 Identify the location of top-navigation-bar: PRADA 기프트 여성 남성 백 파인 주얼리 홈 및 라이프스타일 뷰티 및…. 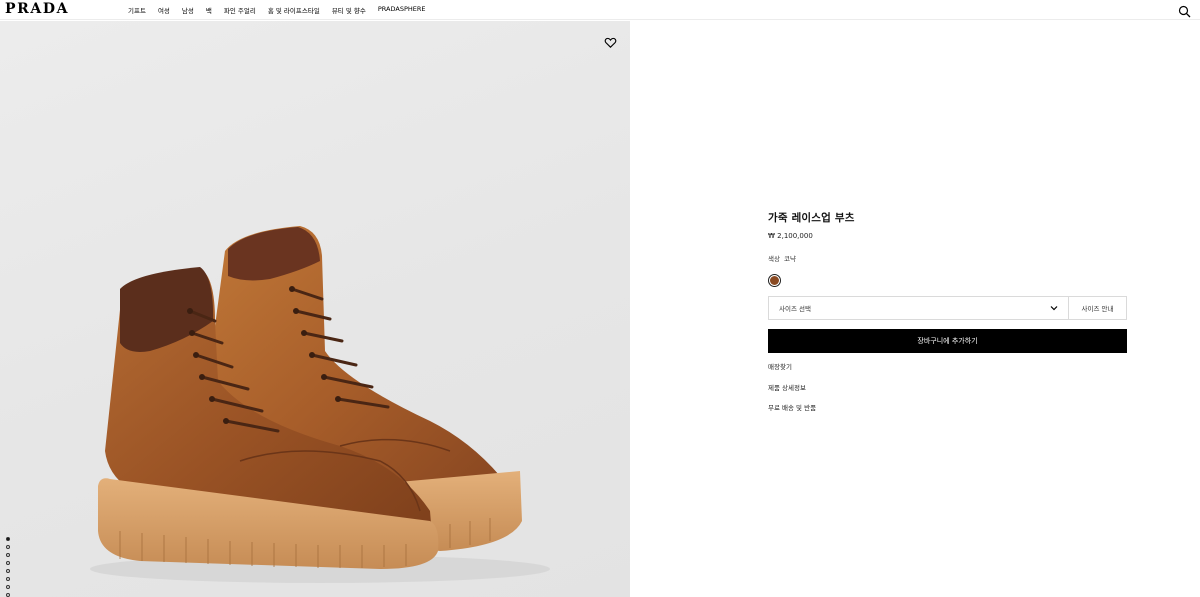
(600, 10).